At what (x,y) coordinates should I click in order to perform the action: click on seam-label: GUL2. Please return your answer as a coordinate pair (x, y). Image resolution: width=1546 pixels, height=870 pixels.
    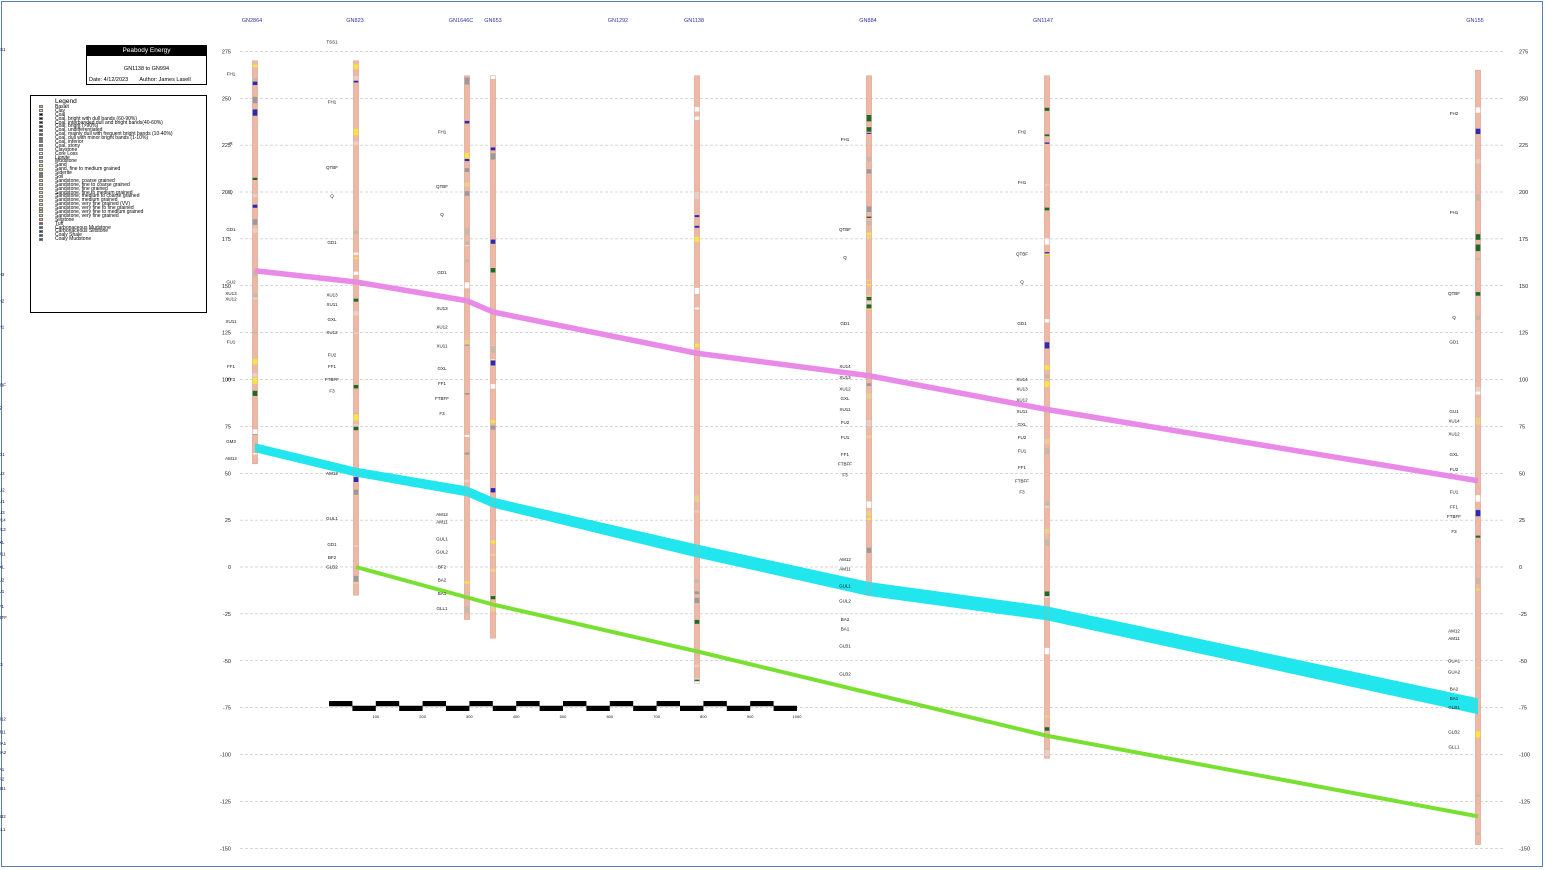
    Looking at the image, I should click on (845, 600).